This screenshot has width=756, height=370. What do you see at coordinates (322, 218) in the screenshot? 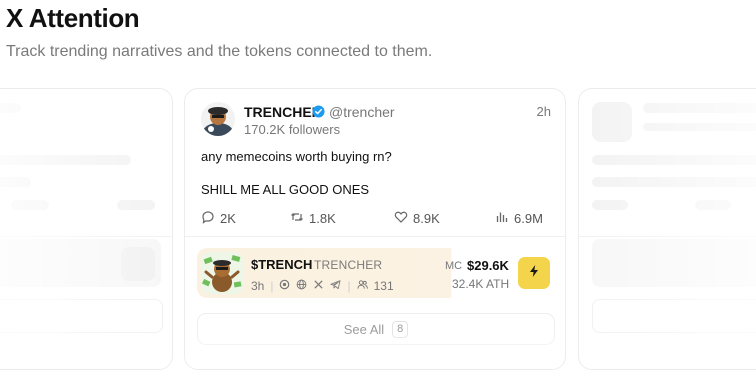
I see `repost-count: 1.8K` at bounding box center [322, 218].